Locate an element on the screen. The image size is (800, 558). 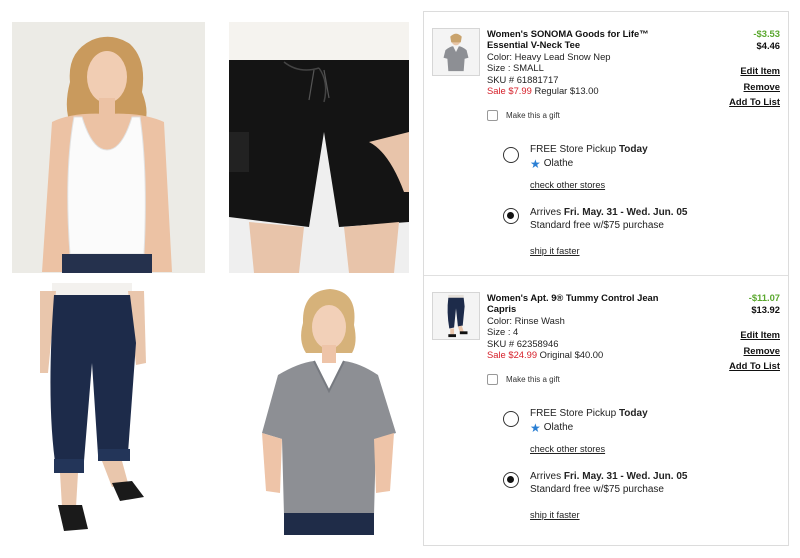
sale-price: Sale $7.99 is located at coordinates (509, 91).